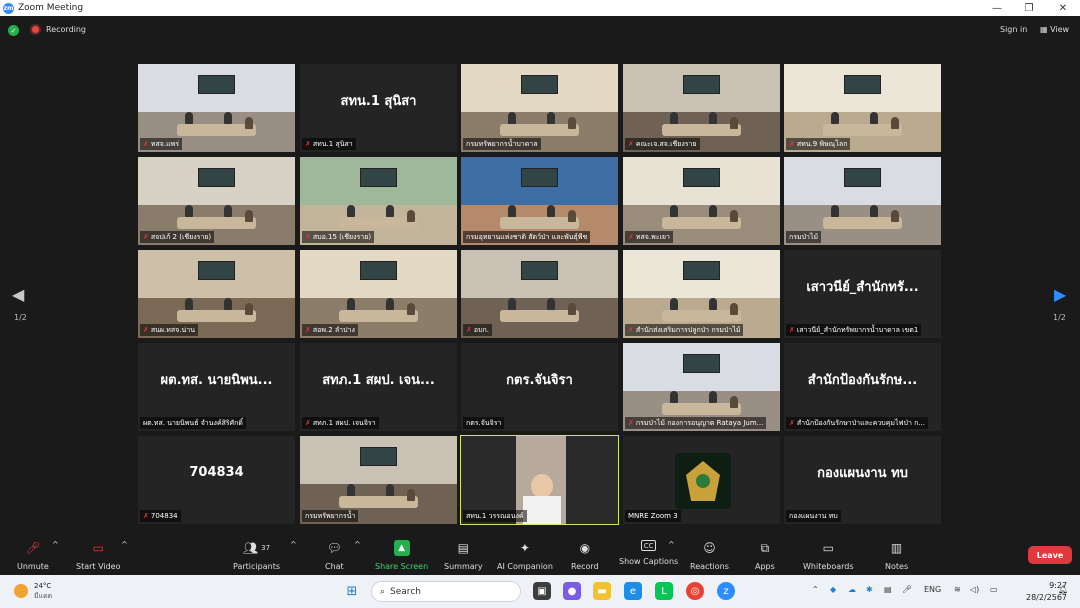 This screenshot has height=608, width=1080. What do you see at coordinates (58, 29) in the screenshot?
I see `recording-indicator: Recording` at bounding box center [58, 29].